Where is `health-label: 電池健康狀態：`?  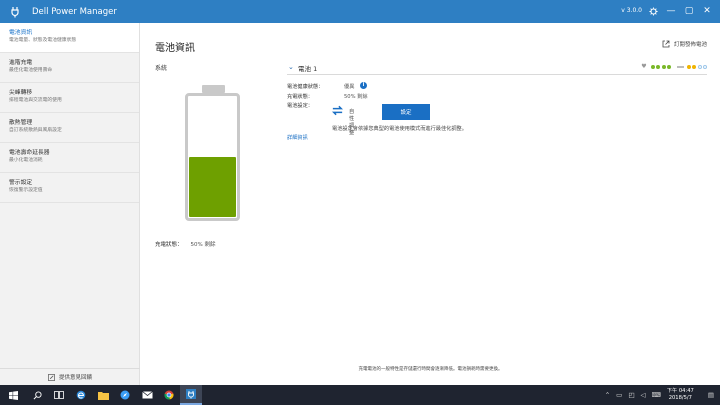
health-label: 電池健康狀態： is located at coordinates (305, 87).